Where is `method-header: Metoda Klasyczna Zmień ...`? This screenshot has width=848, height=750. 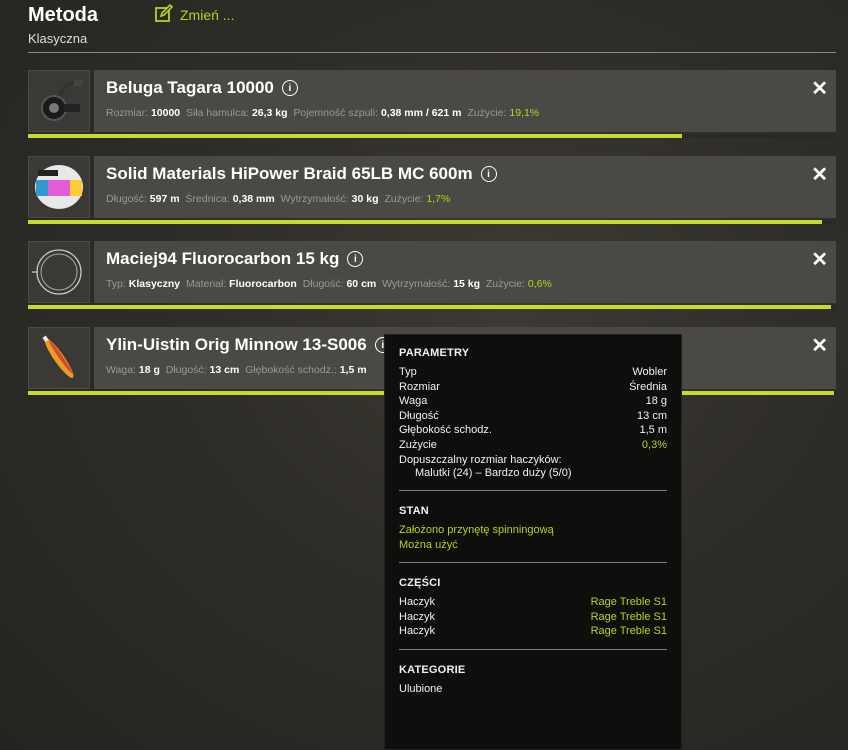
method-header: Metoda Klasyczna Zmień ... is located at coordinates (432, 26).